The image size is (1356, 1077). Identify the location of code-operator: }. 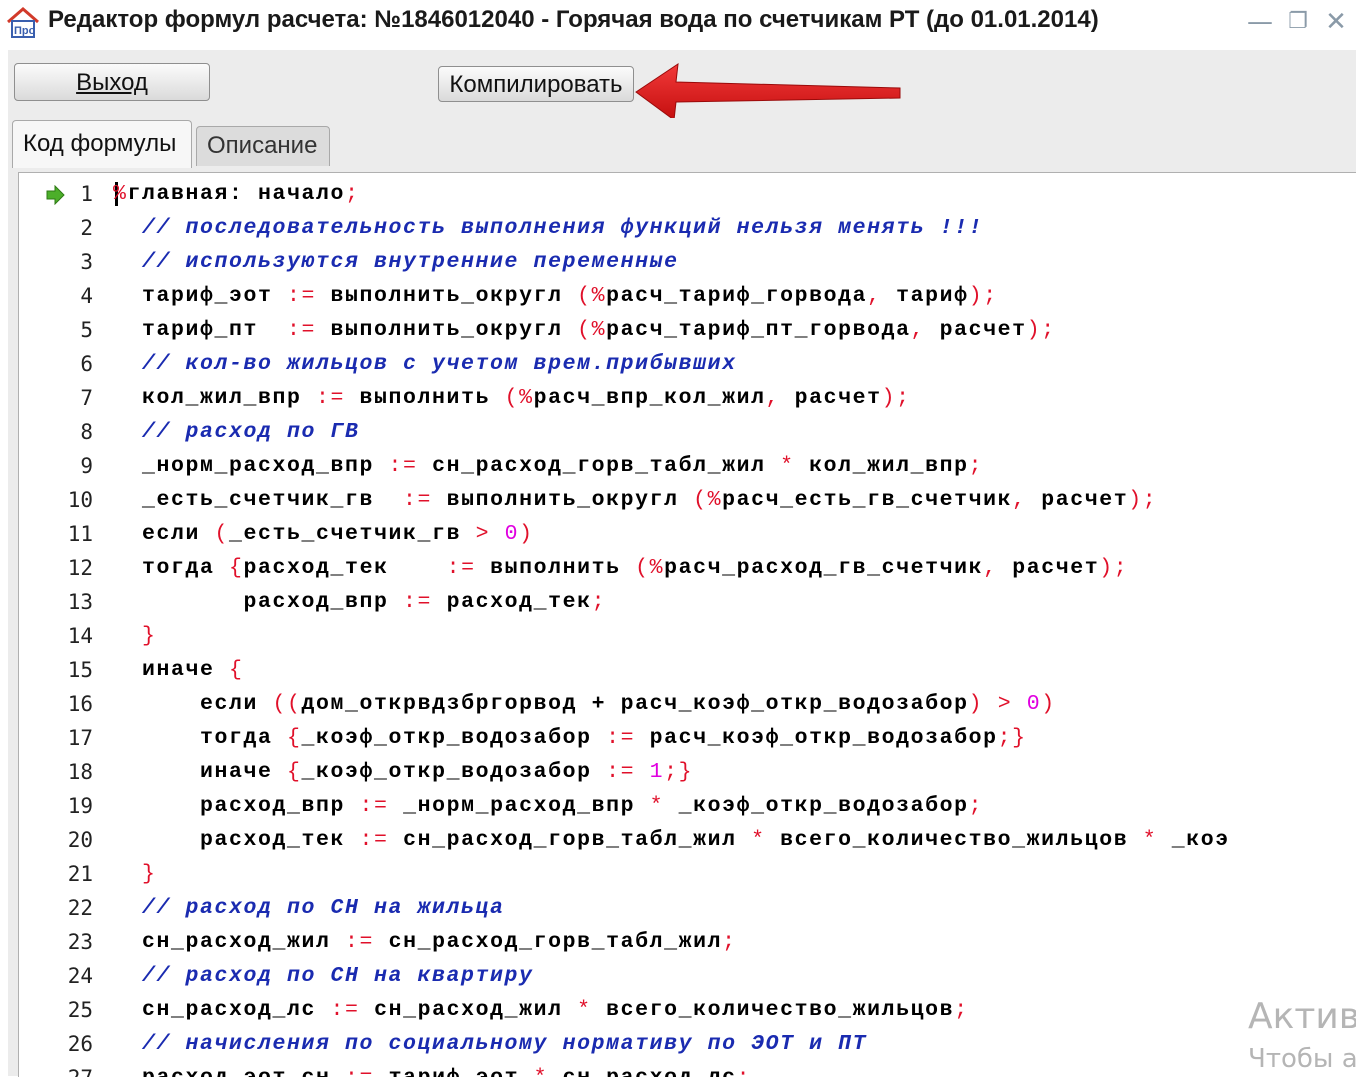
(135, 874).